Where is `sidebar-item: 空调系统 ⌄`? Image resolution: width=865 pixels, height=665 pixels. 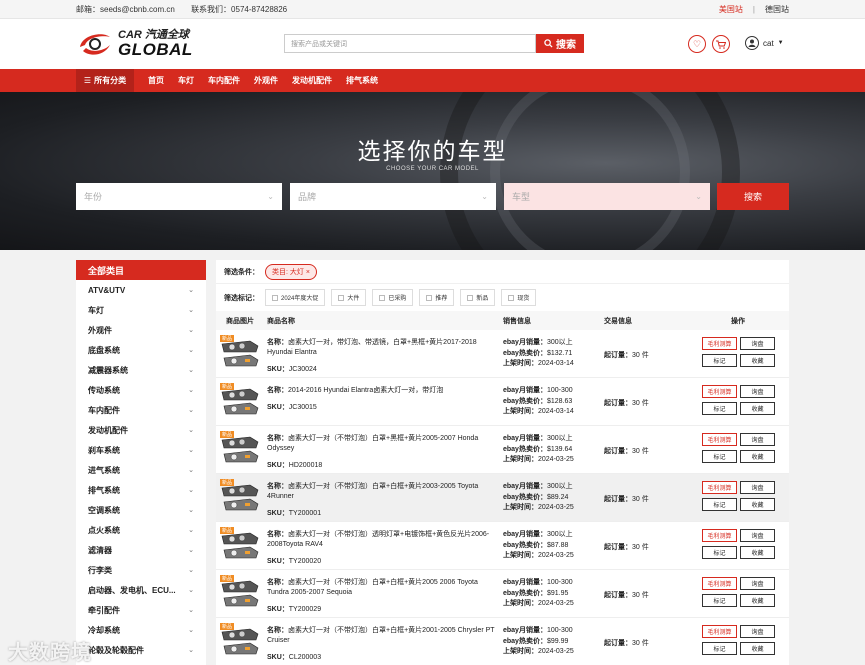 sidebar-item: 空调系统 ⌄ is located at coordinates (141, 510).